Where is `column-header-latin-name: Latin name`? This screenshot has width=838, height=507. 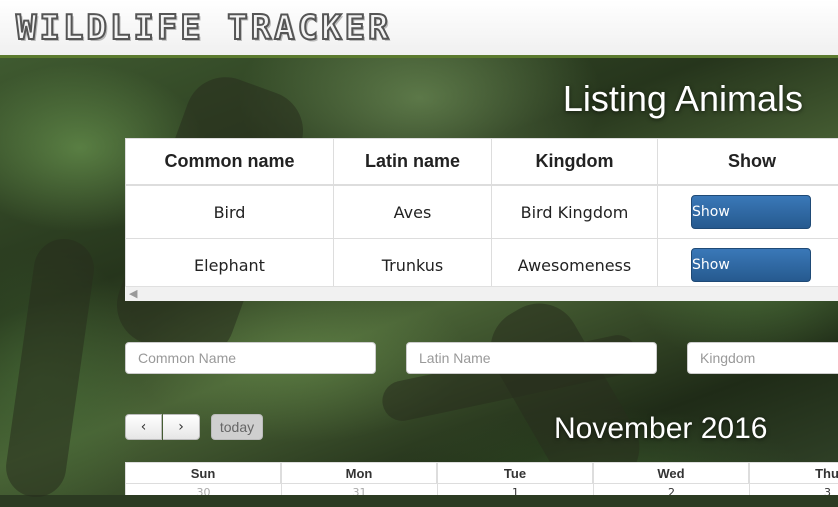
column-header-latin-name: Latin name is located at coordinates (413, 162).